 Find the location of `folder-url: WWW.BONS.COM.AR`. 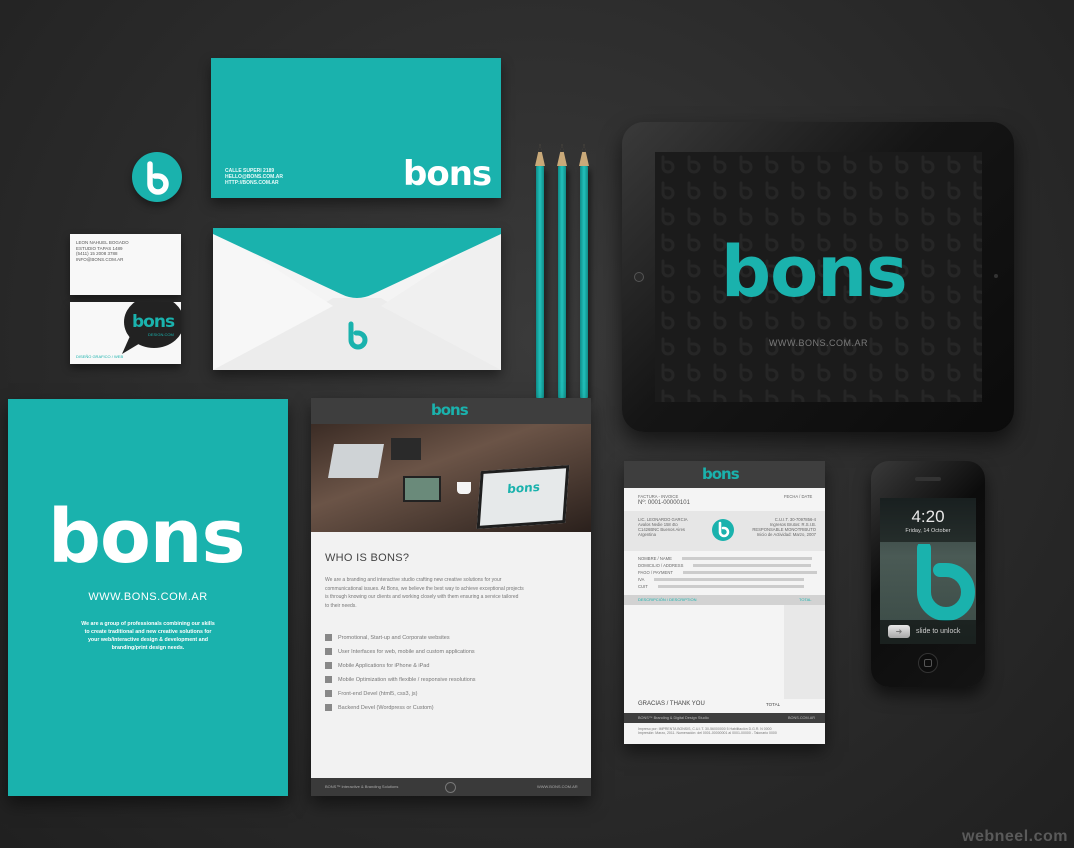

folder-url: WWW.BONS.COM.AR is located at coordinates (148, 597).